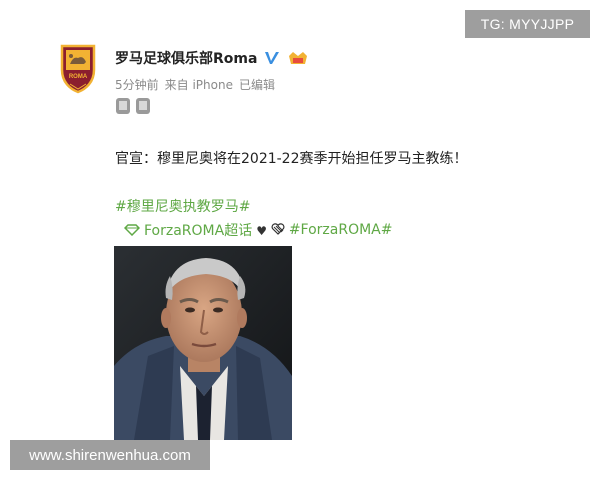 The height and width of the screenshot is (480, 600). What do you see at coordinates (291, 159) in the screenshot?
I see `post-text: 官宣：穆里尼奥将在2021-22赛季开始担任罗马主教练！` at bounding box center [291, 159].